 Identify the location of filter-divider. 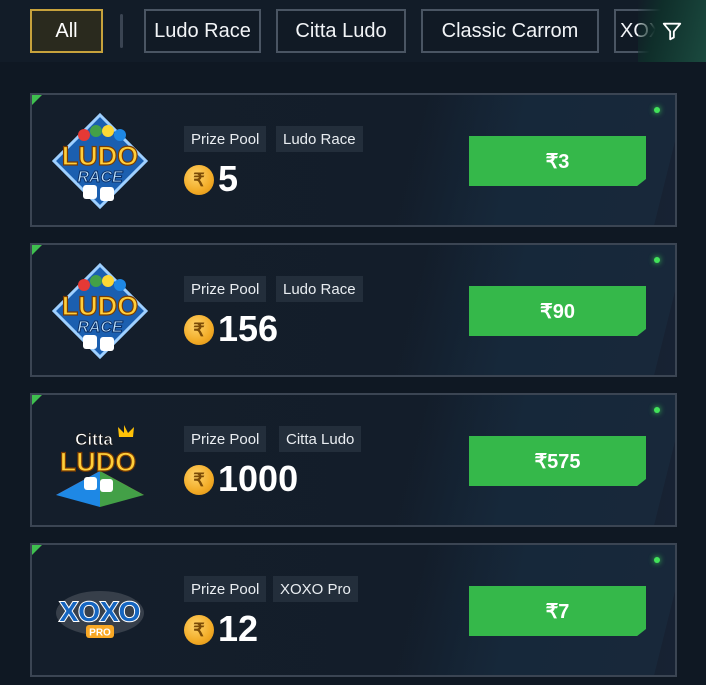
(121, 31).